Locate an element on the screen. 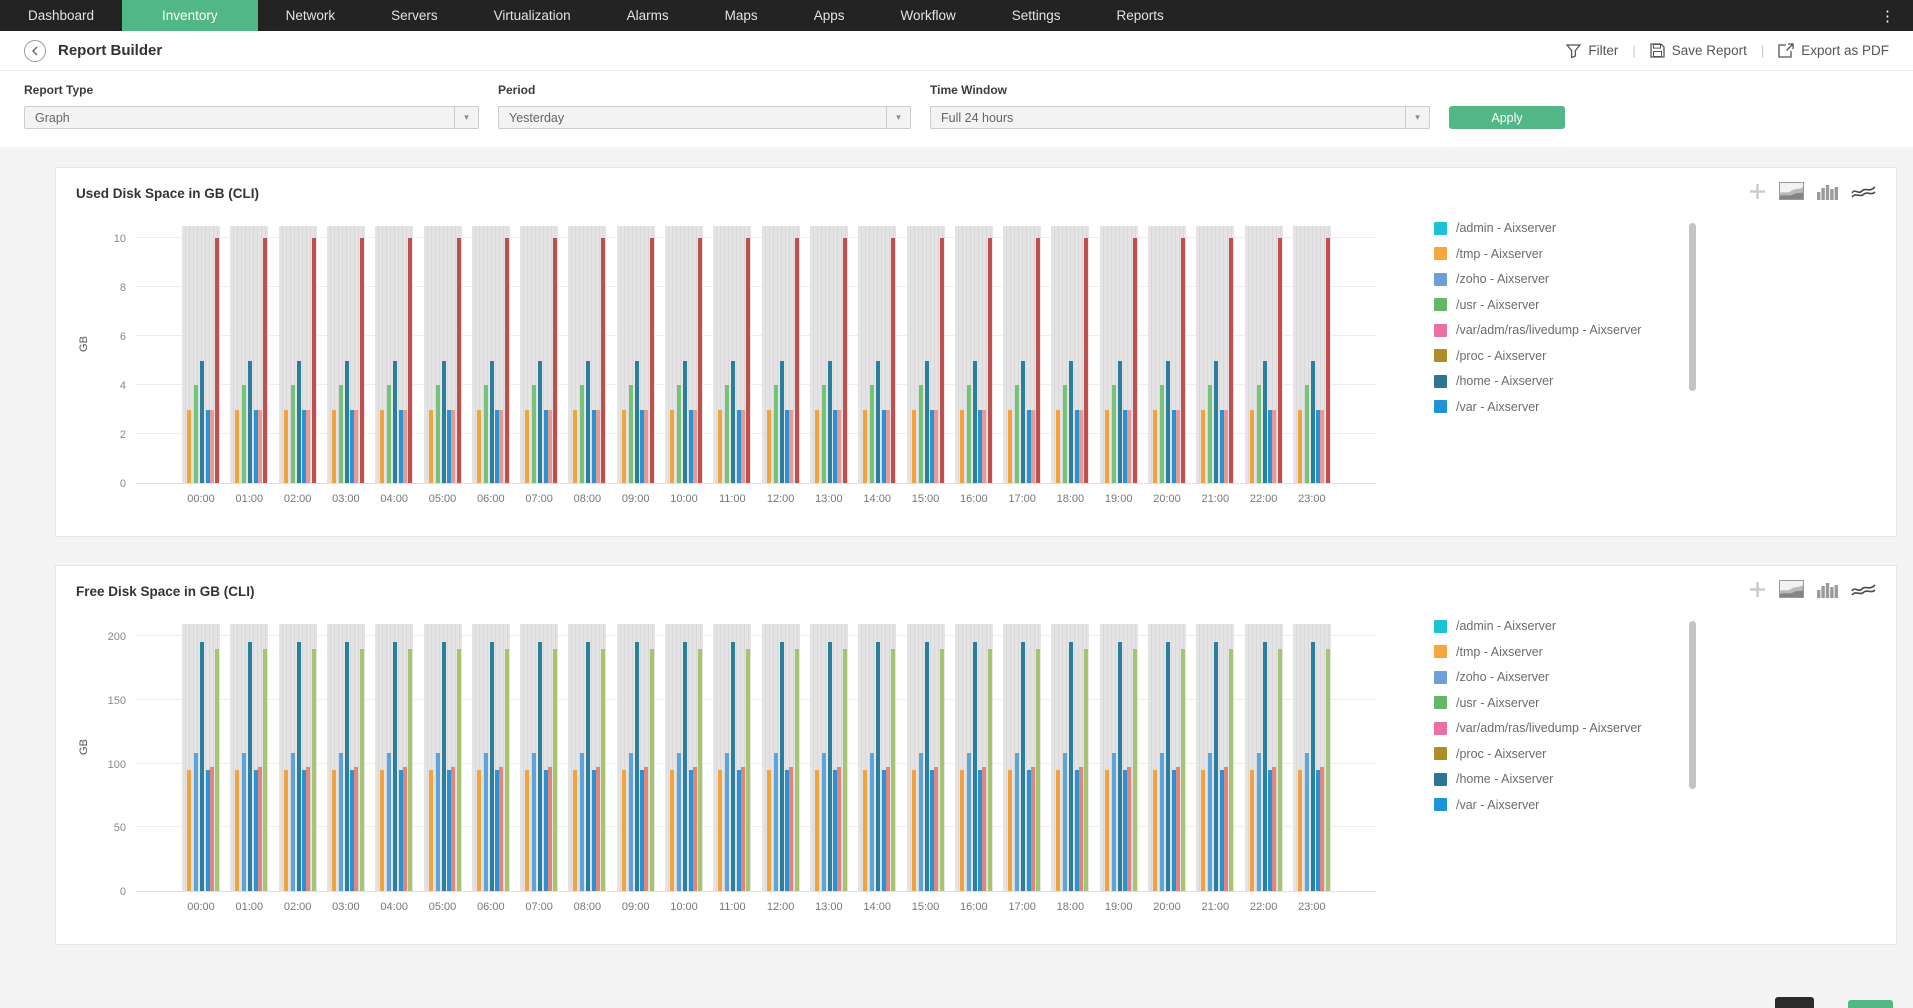 The height and width of the screenshot is (1008, 1913). select-period: Yesterday ▾ is located at coordinates (704, 117).